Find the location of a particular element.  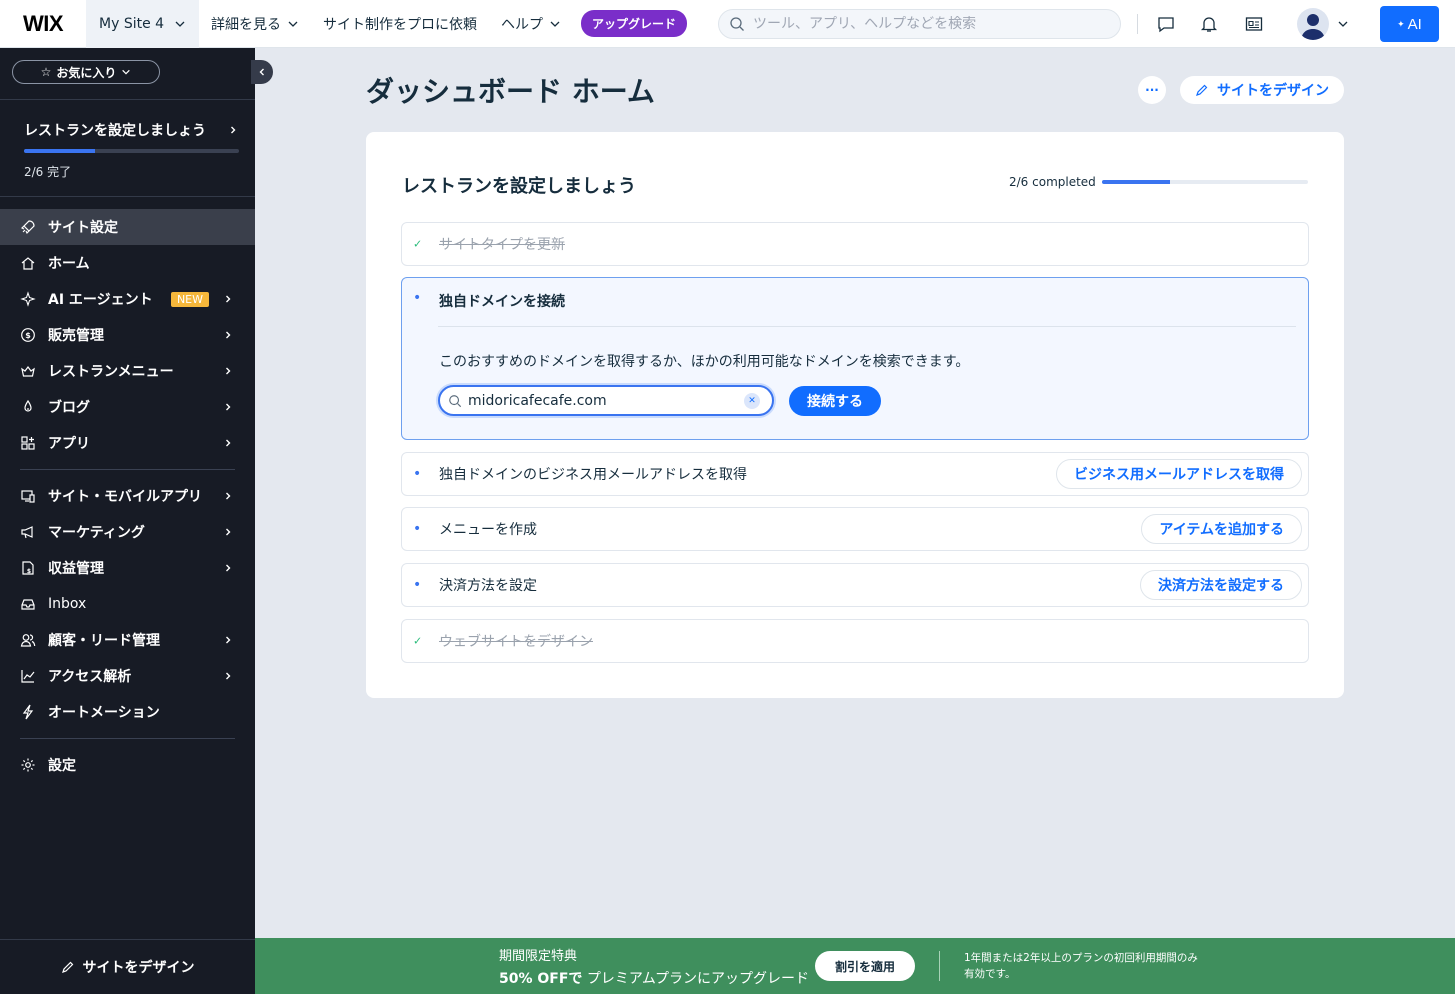

promo-title: 期間限定特典 is located at coordinates (538, 956).